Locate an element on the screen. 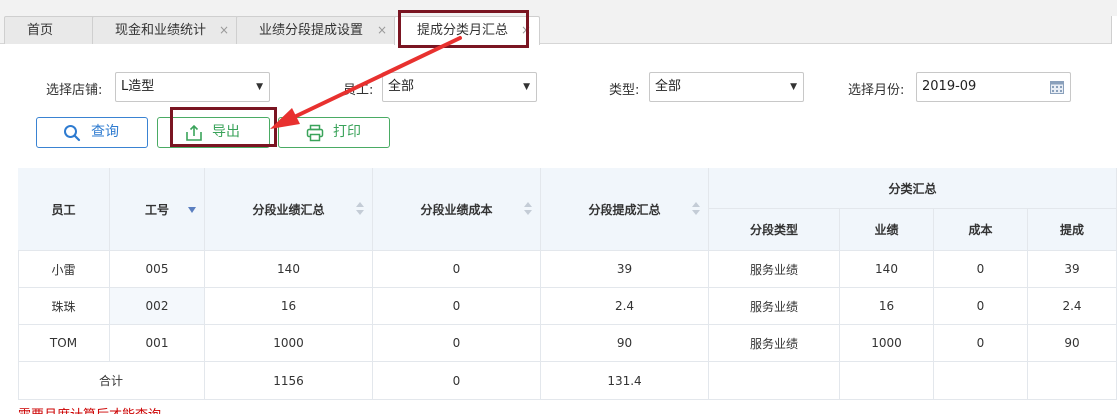 The image size is (1117, 414). tab-bar: 首页 现金和业绩统计 × 业绩分段提成设置 × 提成分类月汇总 × is located at coordinates (558, 22).